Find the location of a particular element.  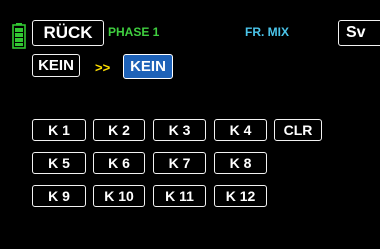

channel-k12-button: K 12 is located at coordinates (240, 196).